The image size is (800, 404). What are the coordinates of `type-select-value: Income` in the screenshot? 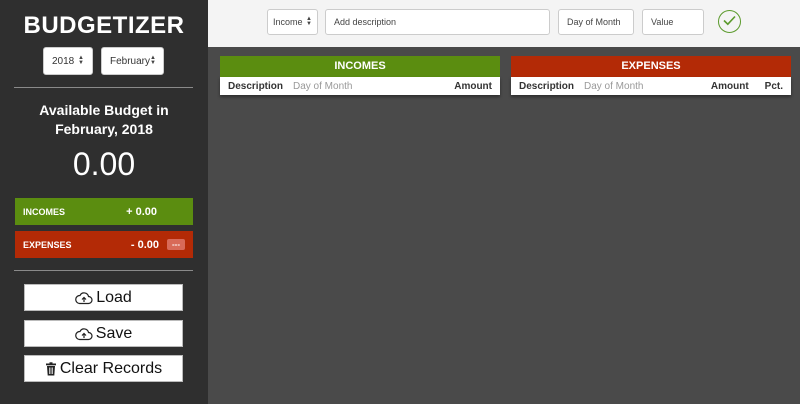 It's located at (288, 22).